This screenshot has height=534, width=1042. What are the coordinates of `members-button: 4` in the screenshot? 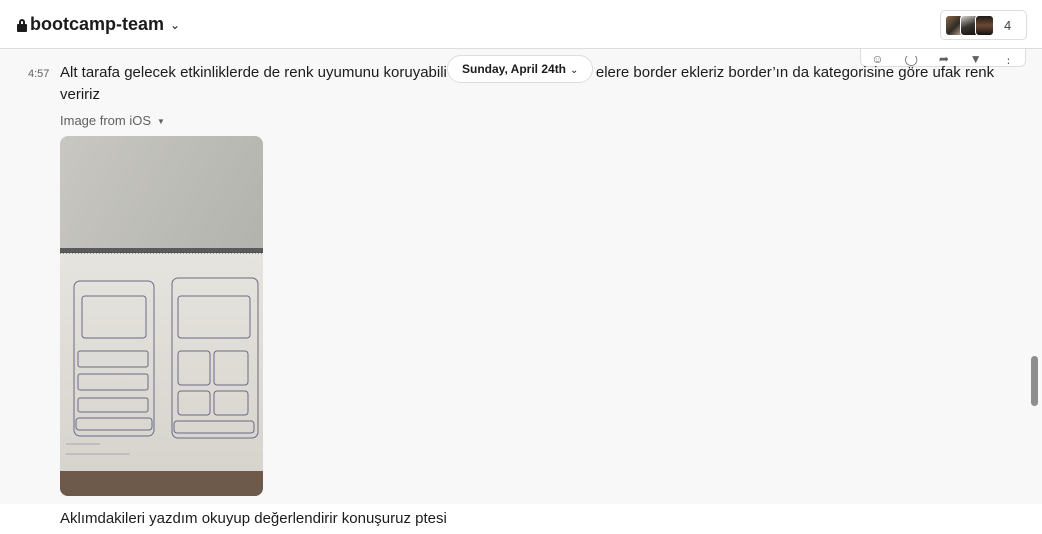 It's located at (983, 25).